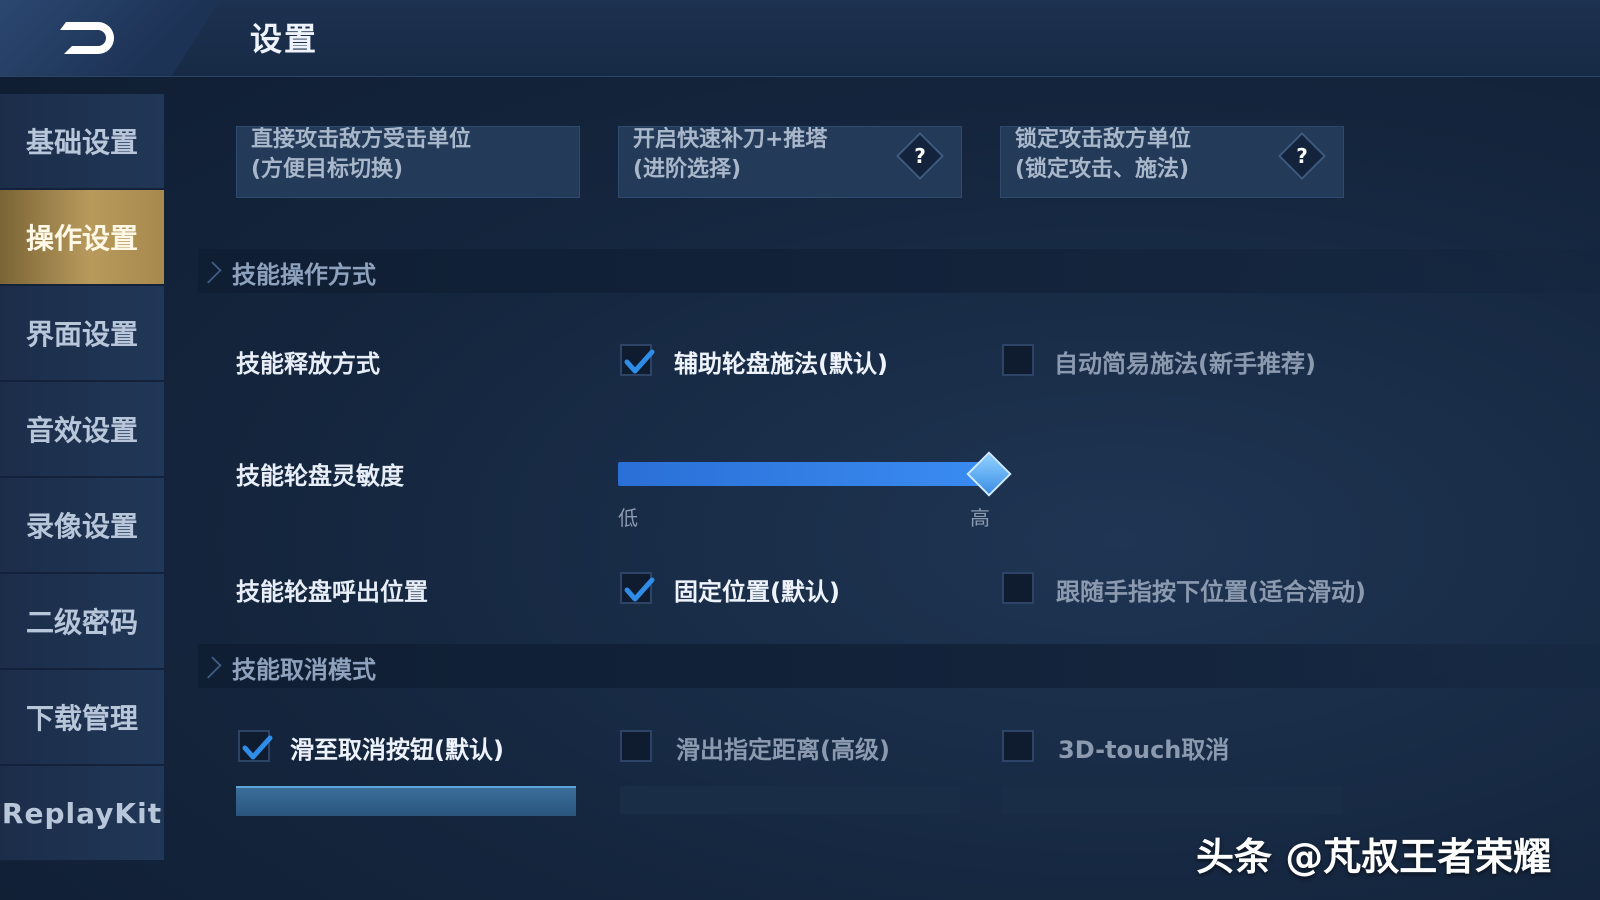  Describe the element at coordinates (899, 271) in the screenshot. I see `section-header-skill-operation: 技能操作方式` at that location.